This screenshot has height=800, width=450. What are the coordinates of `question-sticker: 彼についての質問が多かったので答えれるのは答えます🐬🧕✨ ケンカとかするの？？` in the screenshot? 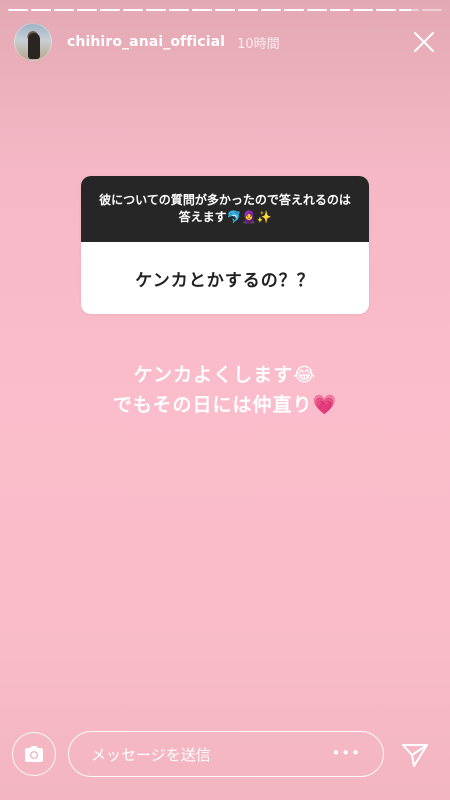 It's located at (225, 245).